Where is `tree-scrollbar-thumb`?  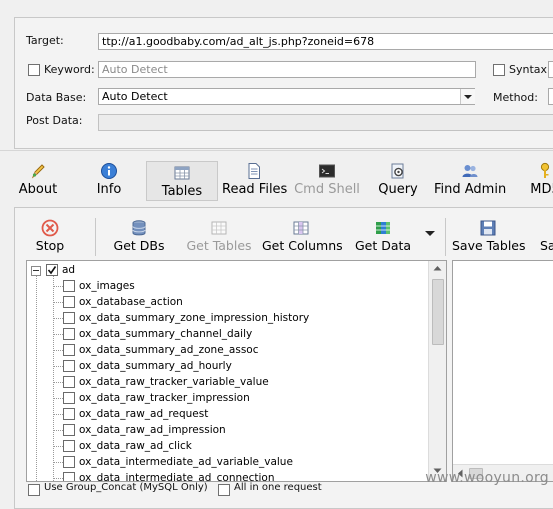 tree-scrollbar-thumb is located at coordinates (438, 312).